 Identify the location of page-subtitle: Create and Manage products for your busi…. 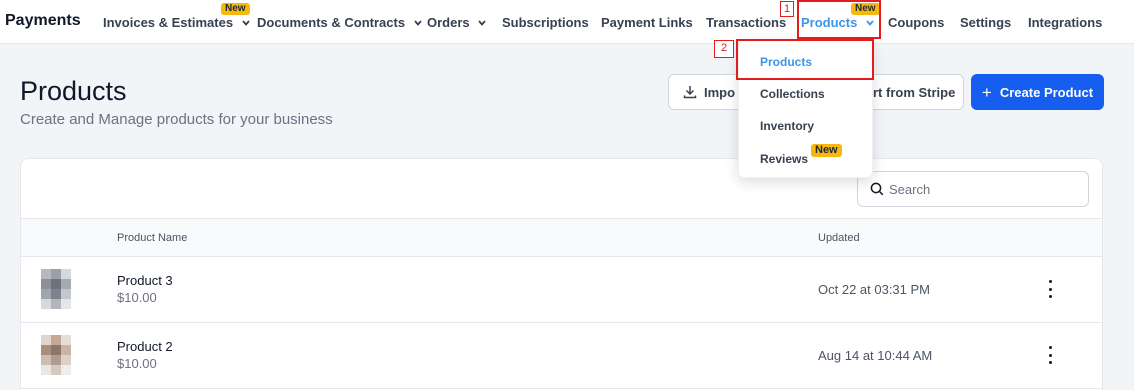
(176, 119).